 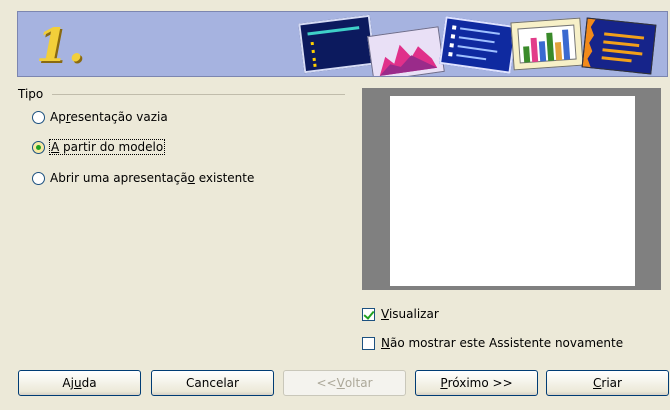 I want to click on create-button: Criar, so click(x=607, y=383).